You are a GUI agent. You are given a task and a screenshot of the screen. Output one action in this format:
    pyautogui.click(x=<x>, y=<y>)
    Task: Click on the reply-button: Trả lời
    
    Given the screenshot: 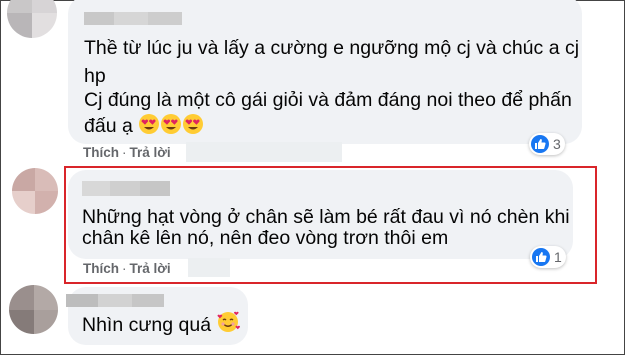 What is the action you would take?
    pyautogui.click(x=150, y=152)
    